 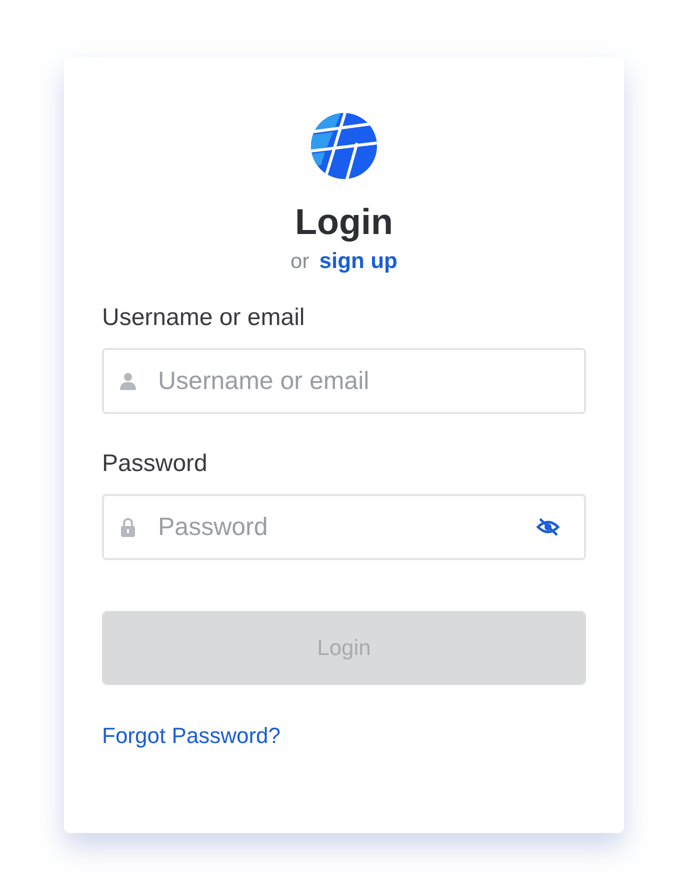 What do you see at coordinates (344, 222) in the screenshot?
I see `login-title: Login` at bounding box center [344, 222].